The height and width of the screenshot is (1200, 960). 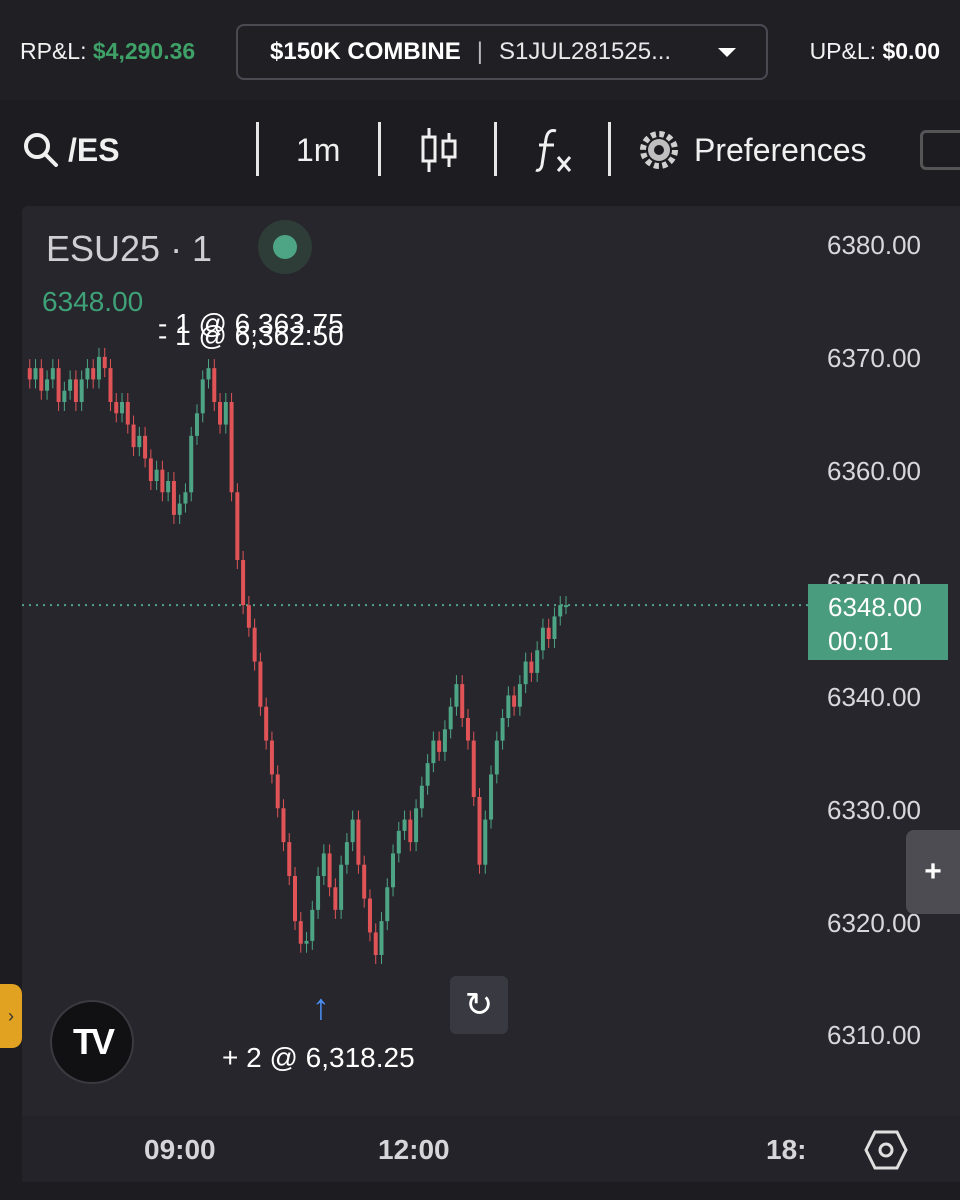 I want to click on chart-type-button, so click(x=440, y=150).